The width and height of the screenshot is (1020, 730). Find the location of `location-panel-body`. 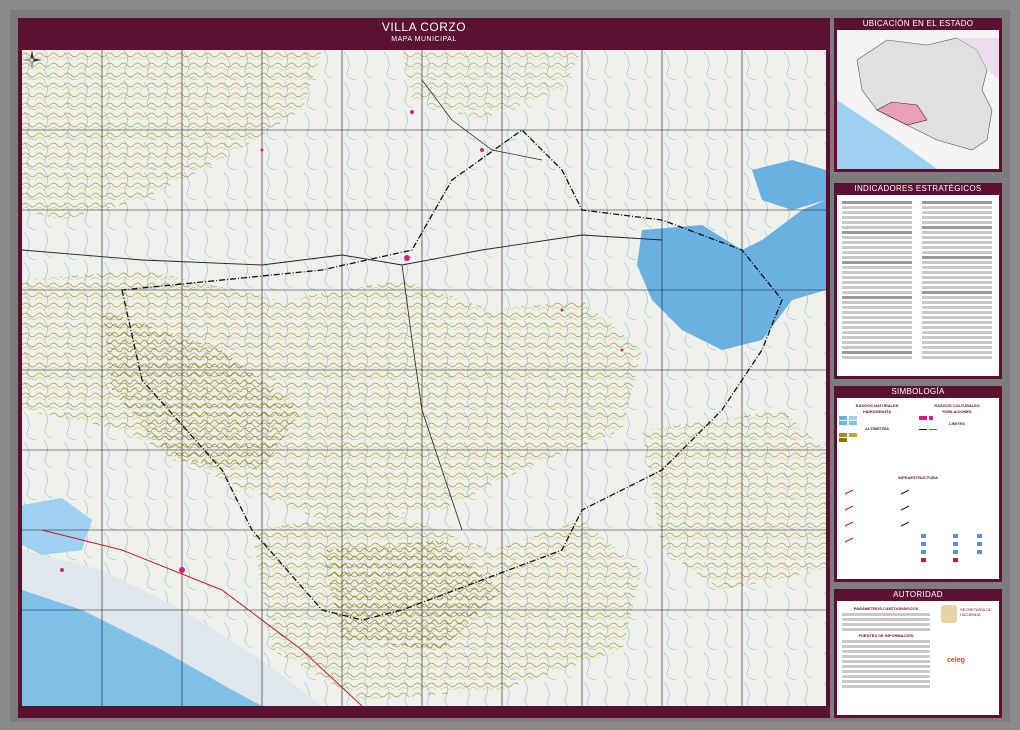

location-panel-body is located at coordinates (918, 99).